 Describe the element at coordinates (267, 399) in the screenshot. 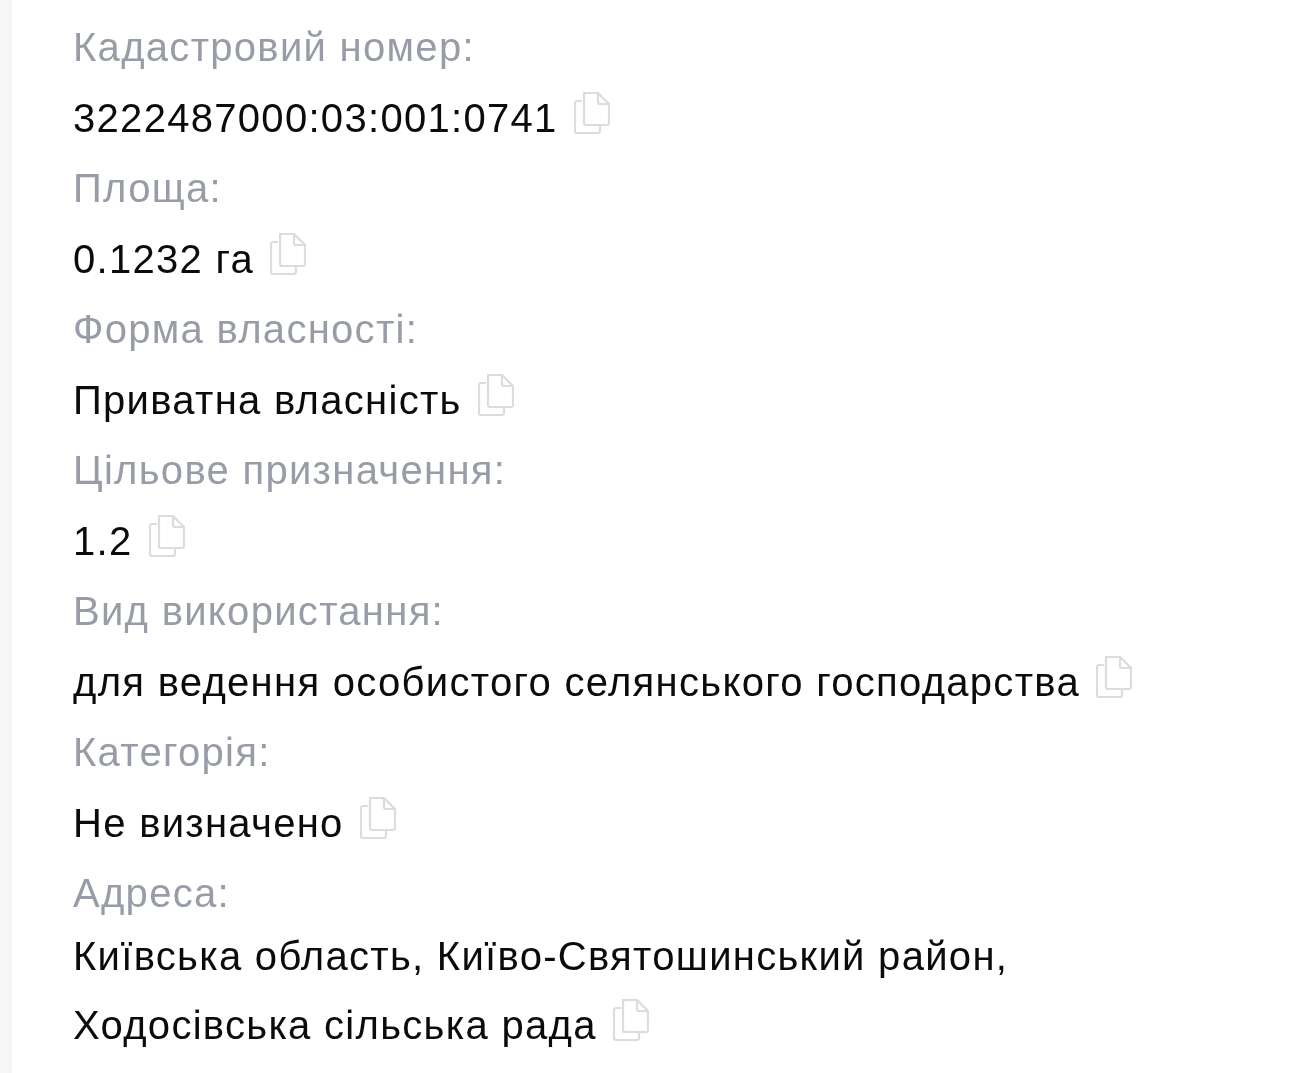

I see `field-value: Приватна власність` at that location.